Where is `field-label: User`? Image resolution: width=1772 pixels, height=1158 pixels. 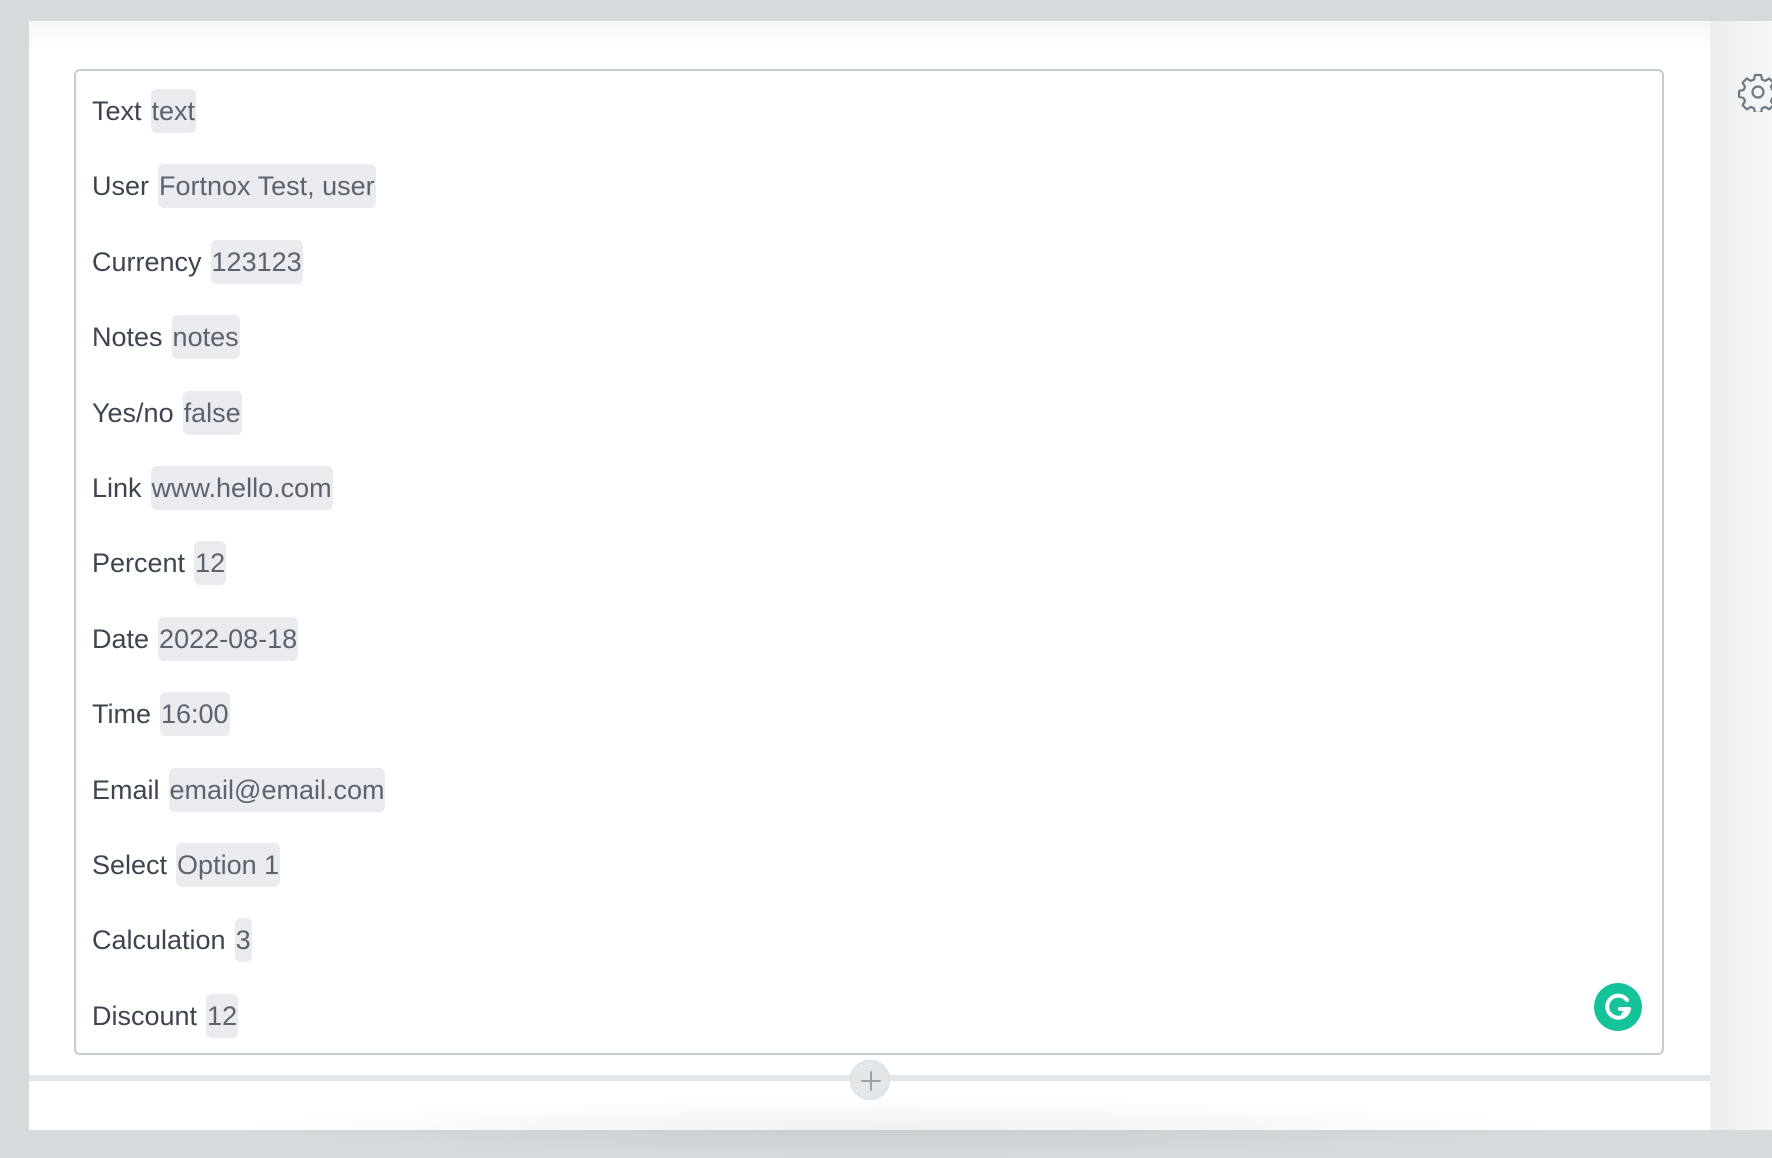
field-label: User is located at coordinates (121, 186).